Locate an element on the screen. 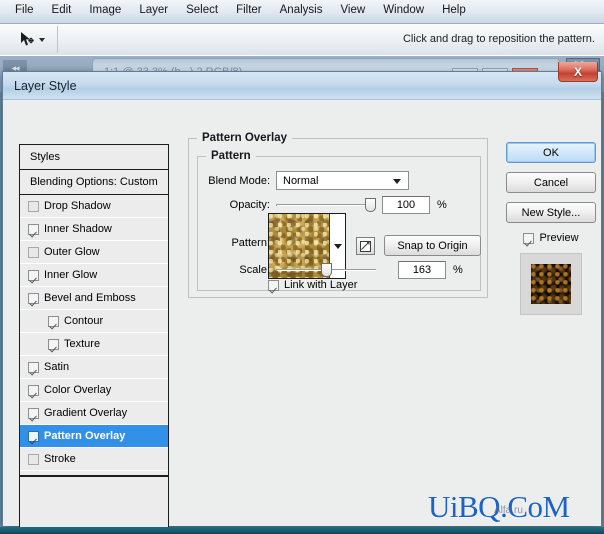 The image size is (604, 534). bottom-screen-strip is located at coordinates (302, 530).